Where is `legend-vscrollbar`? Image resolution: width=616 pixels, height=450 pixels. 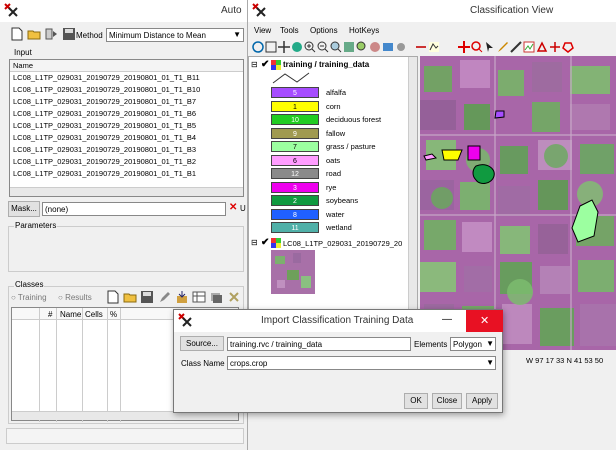 legend-vscrollbar is located at coordinates (412, 203).